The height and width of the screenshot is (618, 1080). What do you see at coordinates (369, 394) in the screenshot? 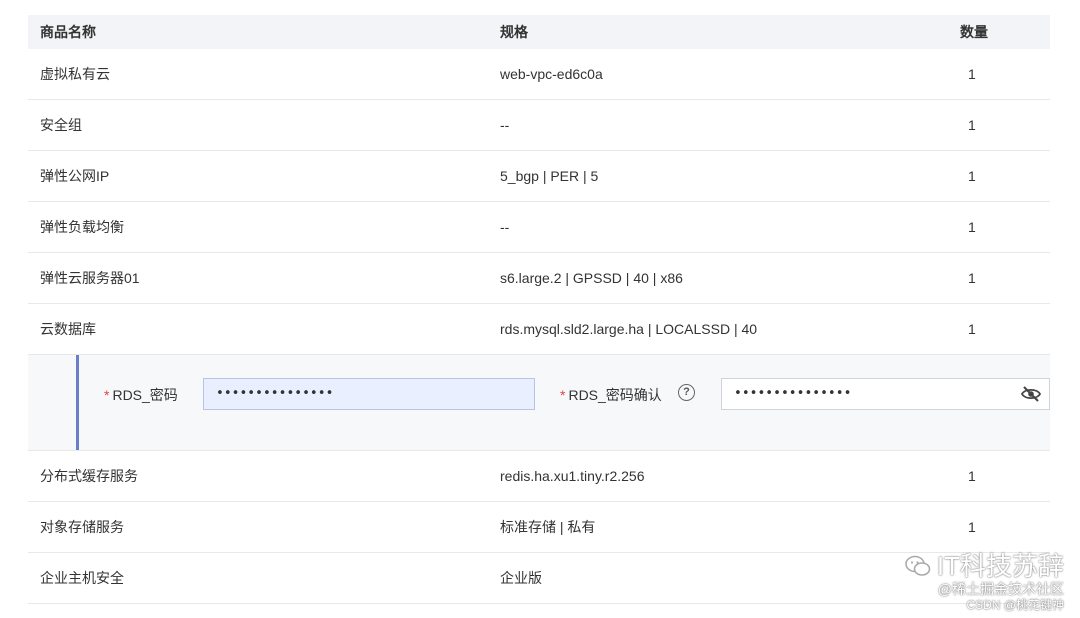
I see `rds-password-input: •••••••••••••••` at bounding box center [369, 394].